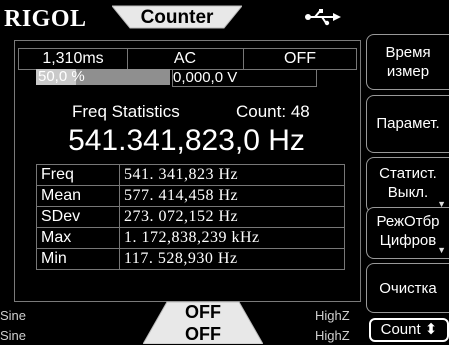 The image size is (449, 345). I want to click on softkey-label: Очистка, so click(408, 288).